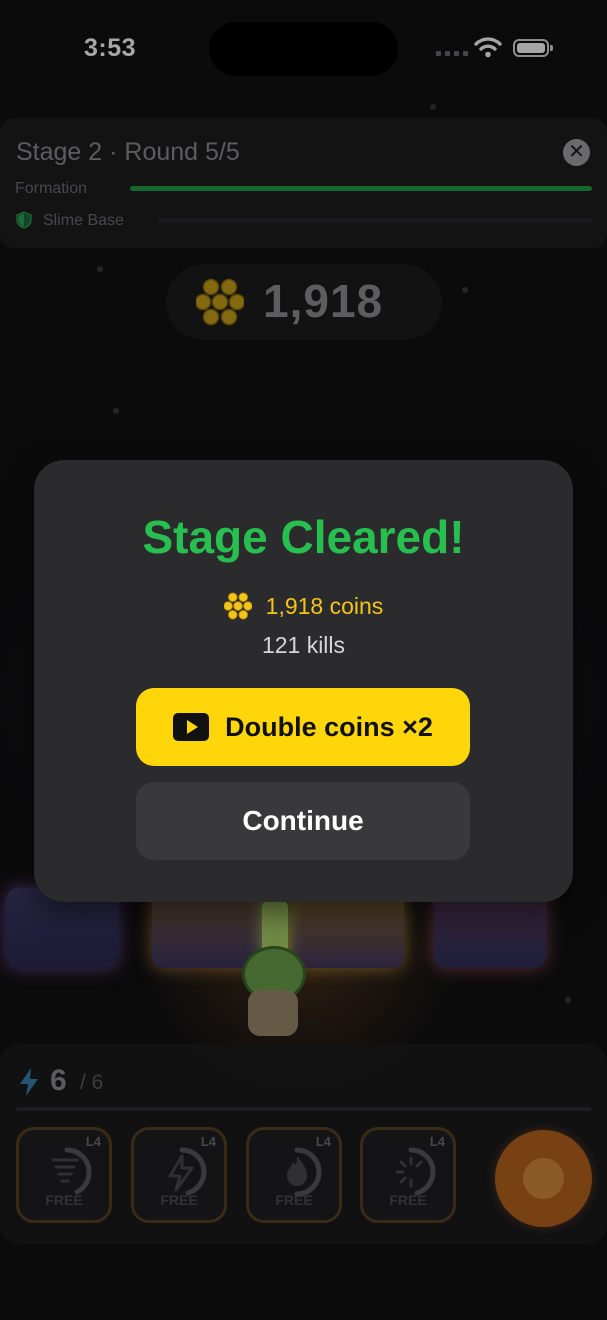 The height and width of the screenshot is (1320, 607). I want to click on continue-label: Continue, so click(303, 820).